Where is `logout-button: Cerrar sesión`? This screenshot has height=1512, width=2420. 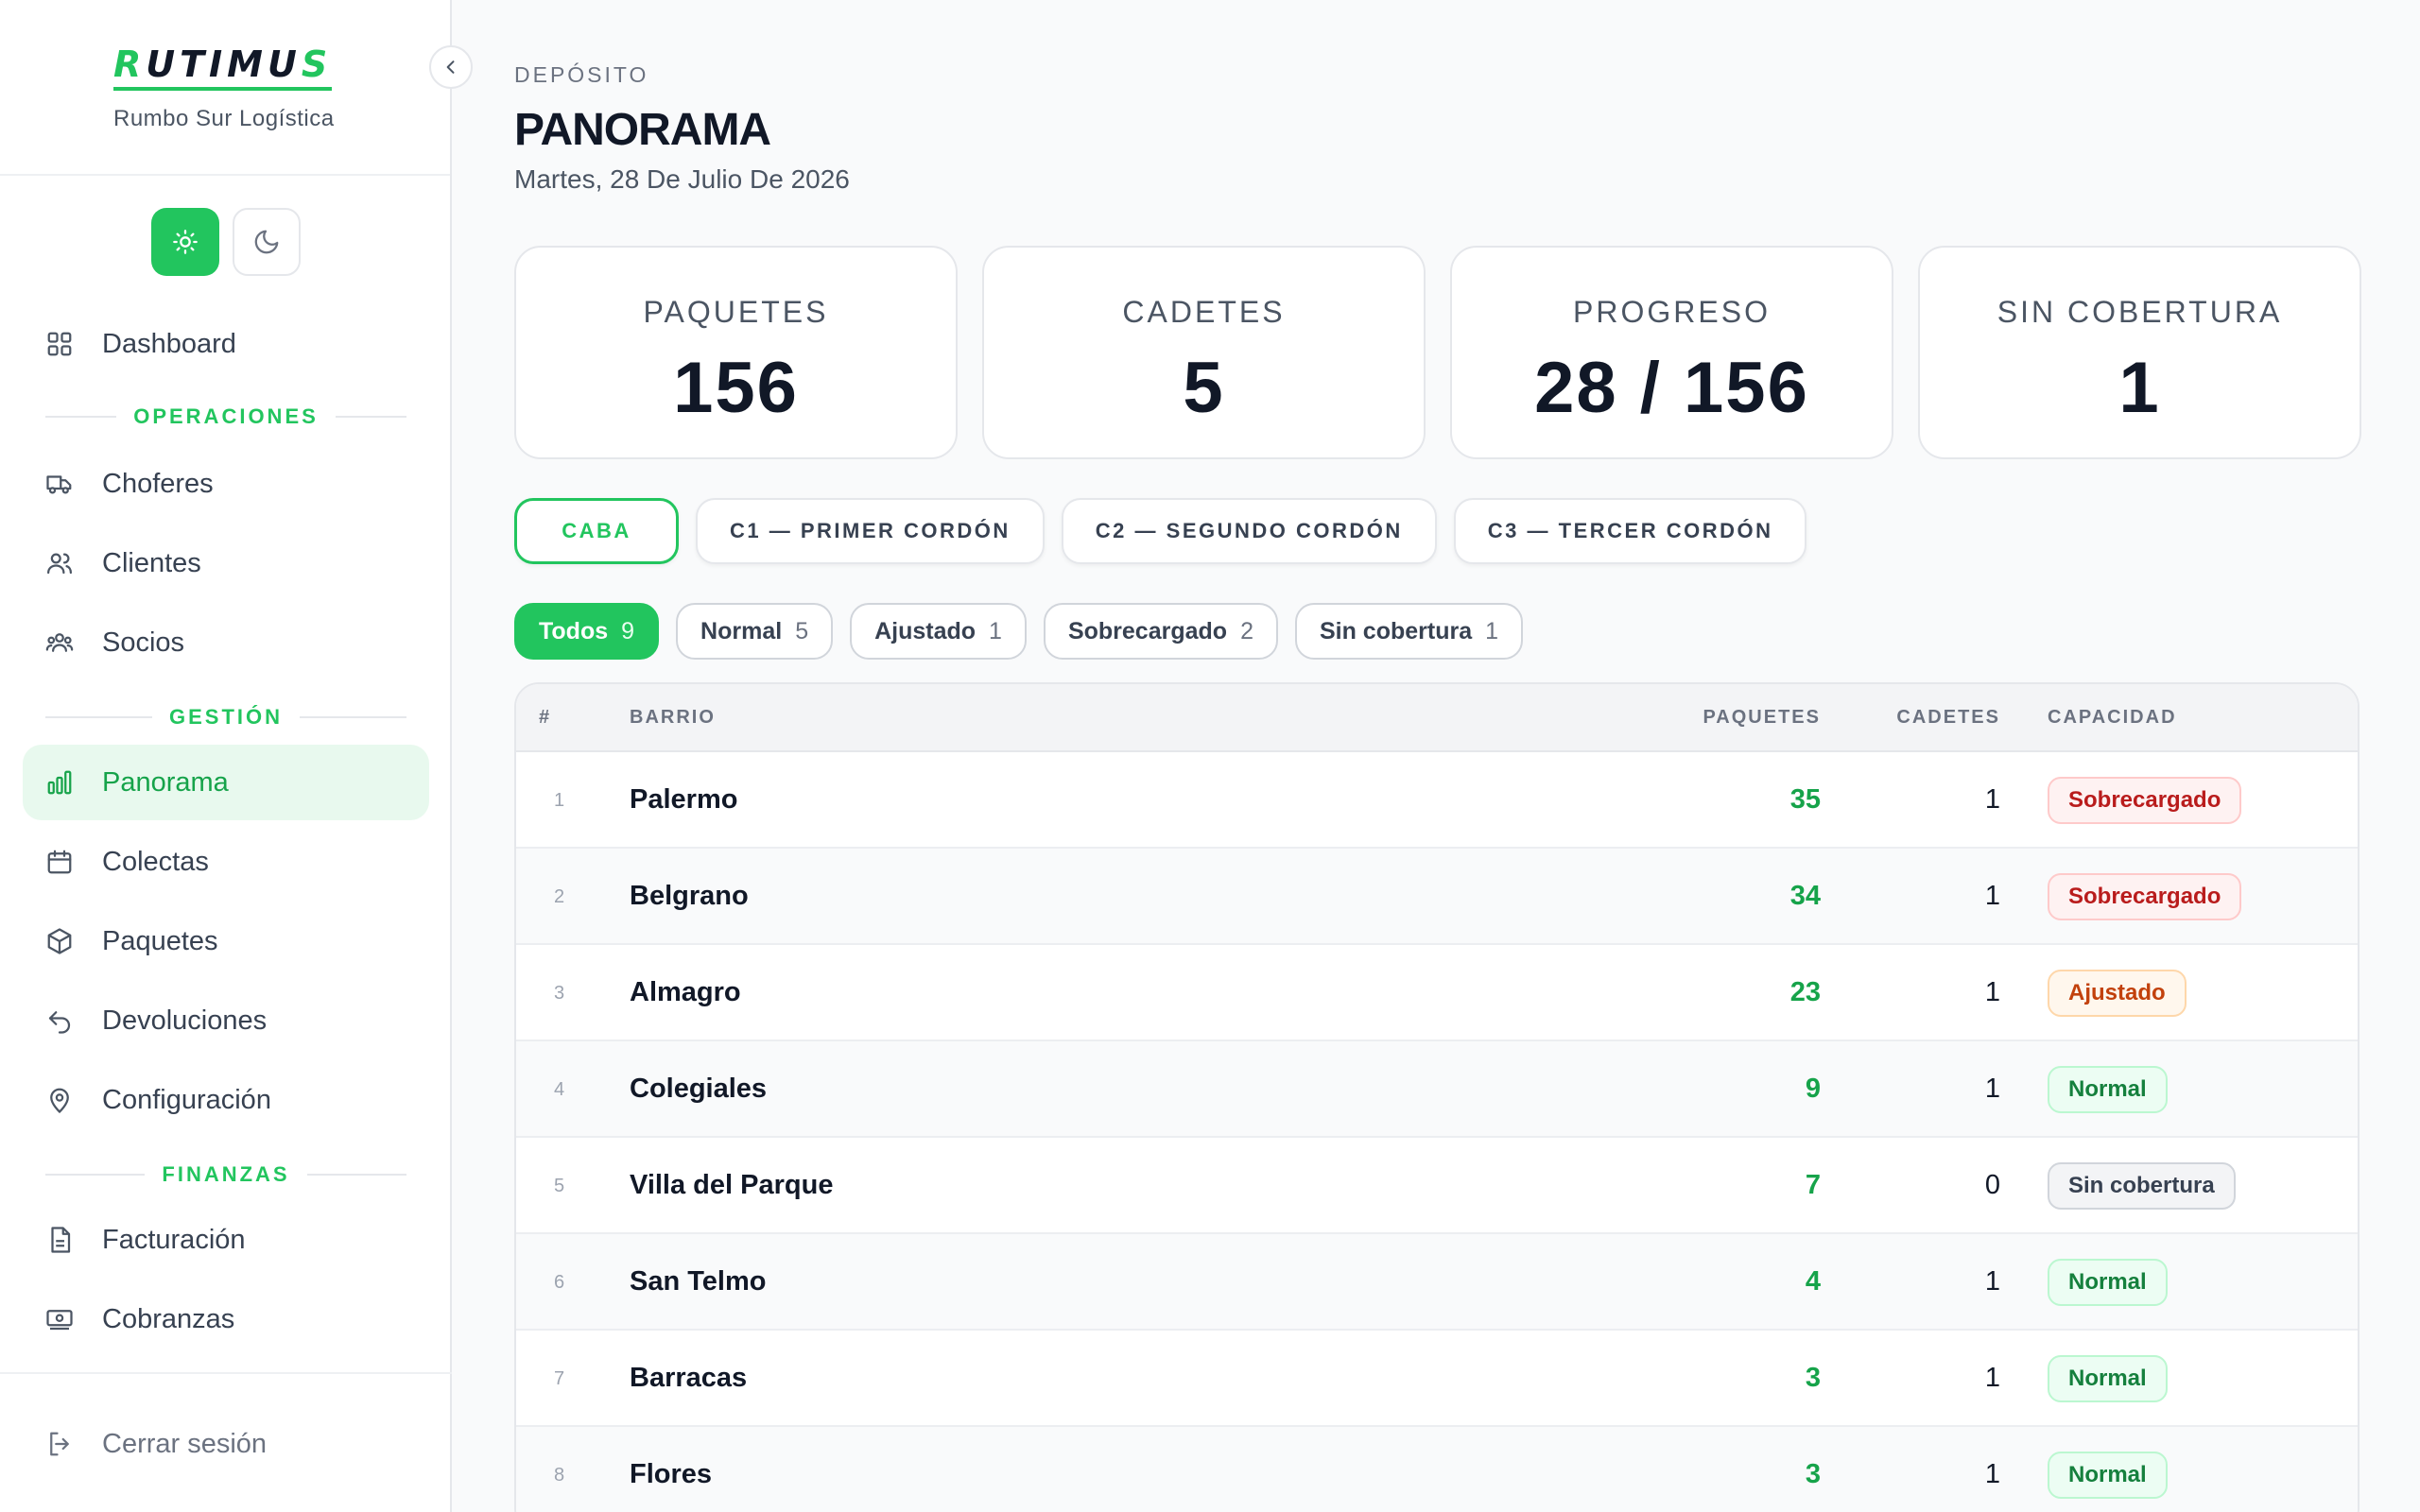
logout-button: Cerrar sesión is located at coordinates (226, 1444).